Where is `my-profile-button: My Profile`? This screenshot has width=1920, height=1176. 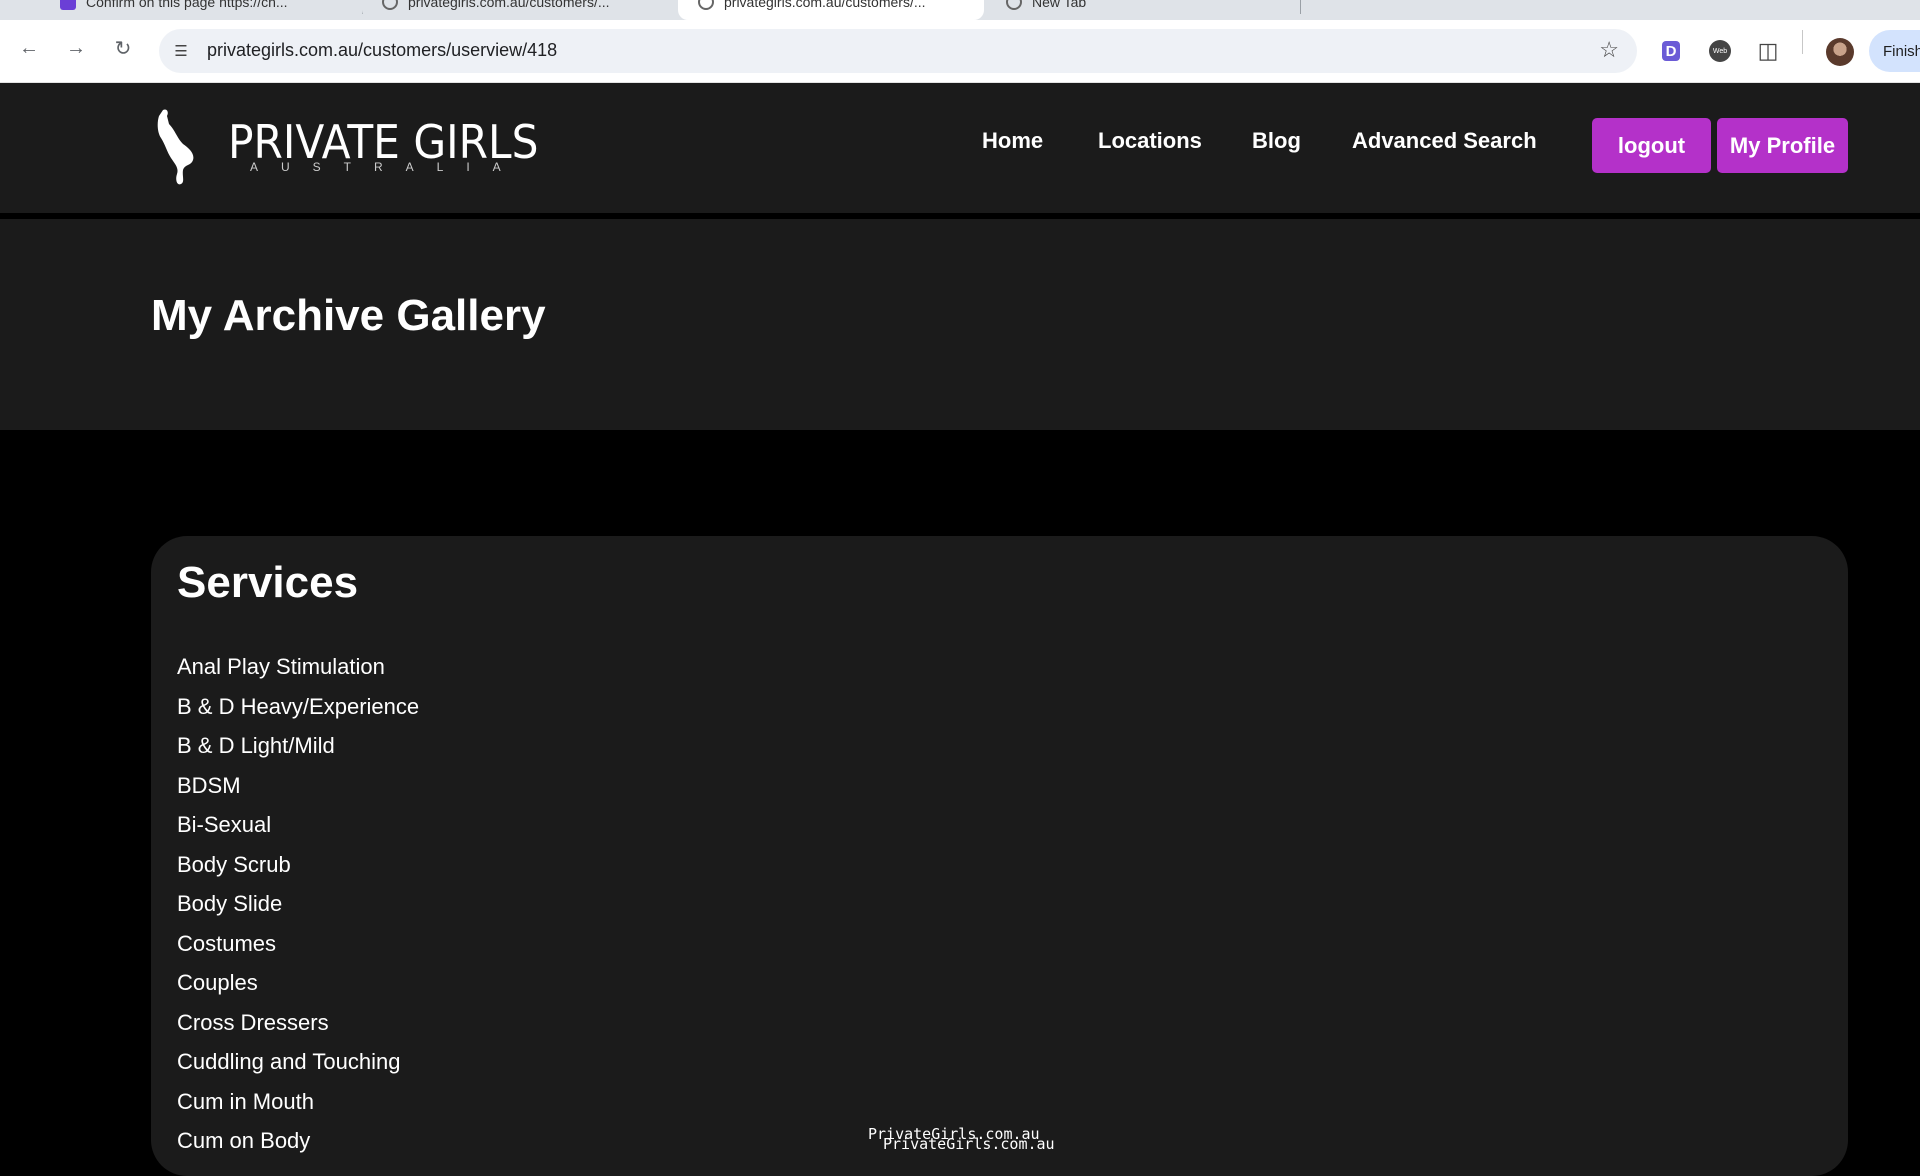 my-profile-button: My Profile is located at coordinates (1782, 145).